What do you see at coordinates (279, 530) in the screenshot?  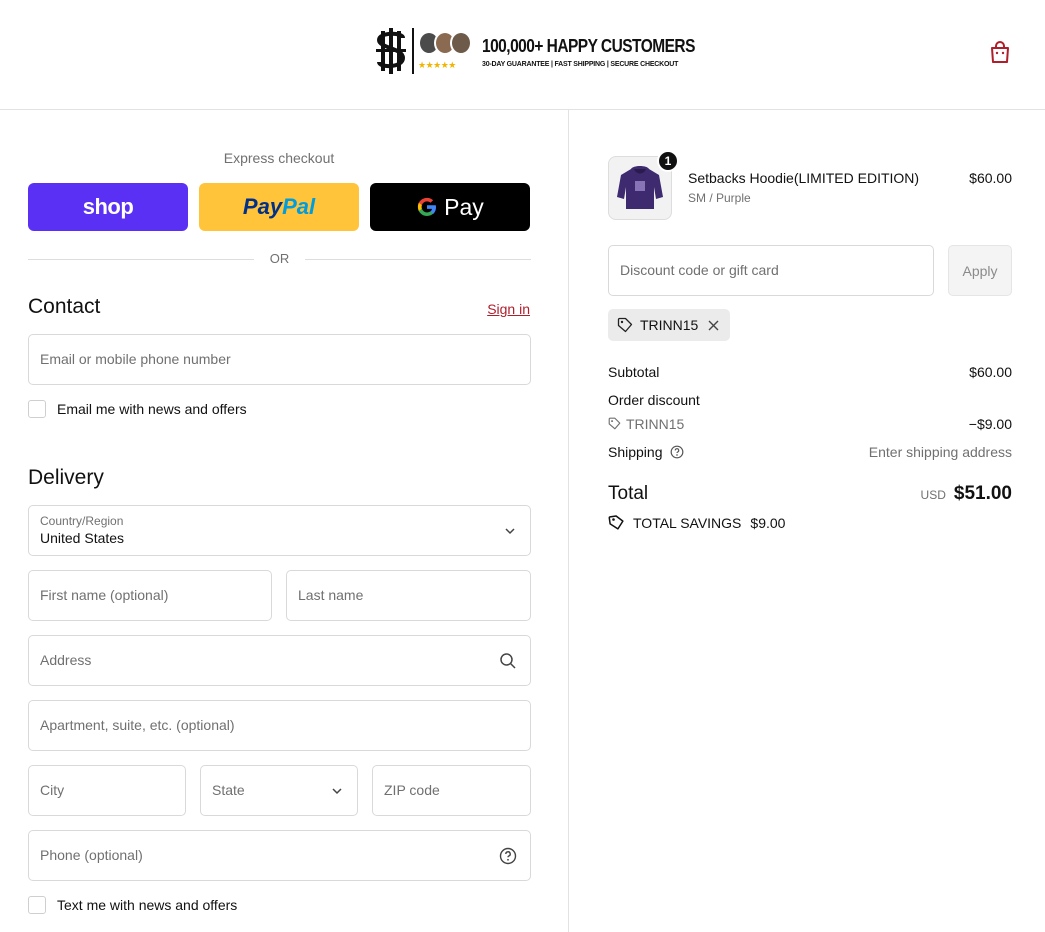 I see `country-select: Country/Region United States` at bounding box center [279, 530].